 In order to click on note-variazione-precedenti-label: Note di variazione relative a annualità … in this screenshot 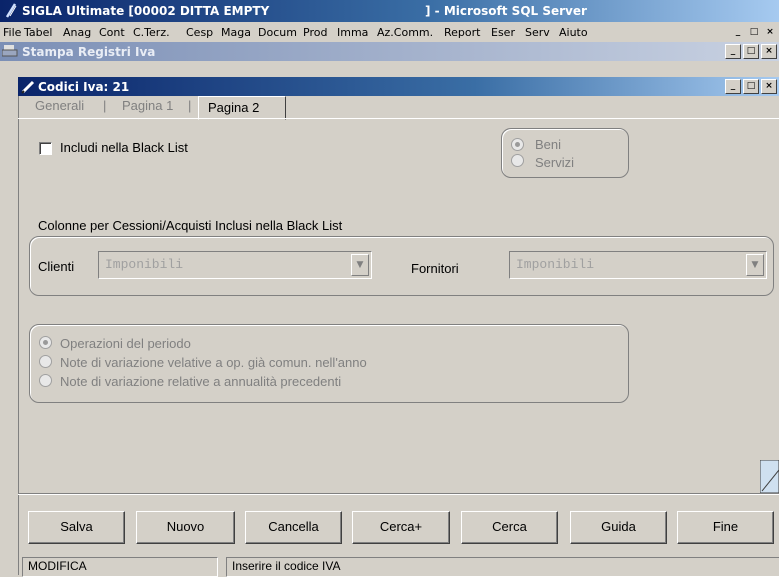, I will do `click(201, 381)`.